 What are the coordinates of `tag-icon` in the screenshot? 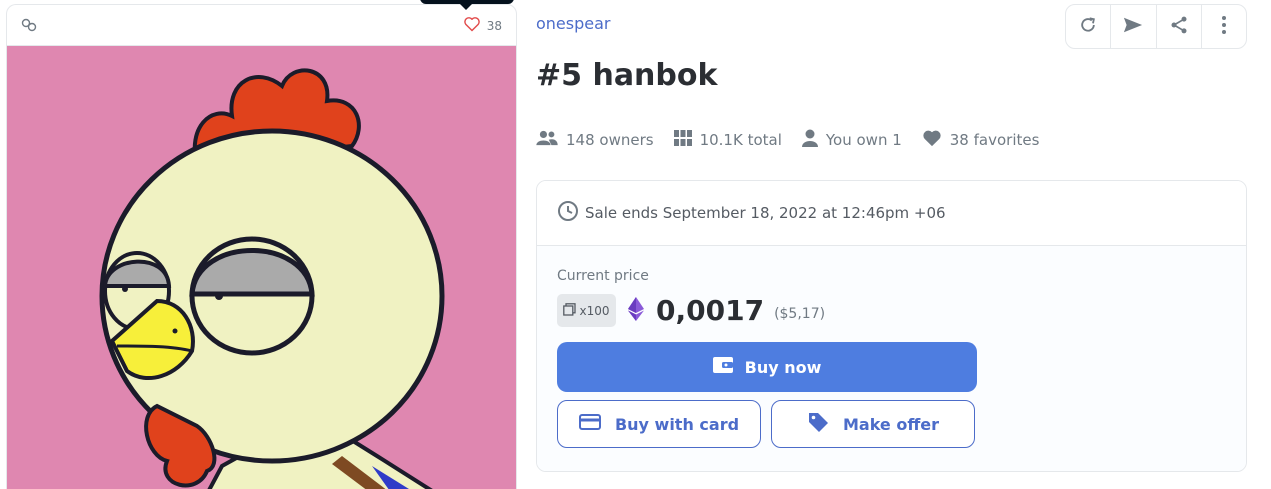 It's located at (818, 424).